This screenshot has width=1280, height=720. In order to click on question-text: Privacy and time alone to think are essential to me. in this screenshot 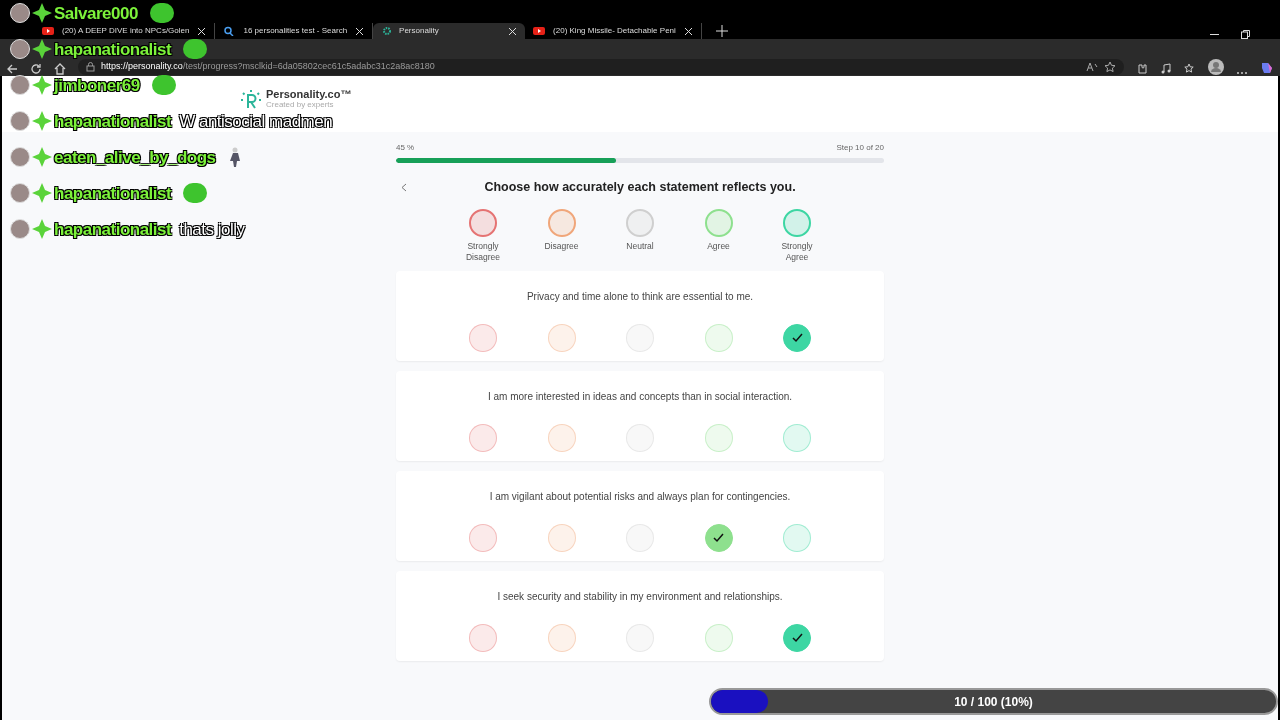, I will do `click(640, 296)`.